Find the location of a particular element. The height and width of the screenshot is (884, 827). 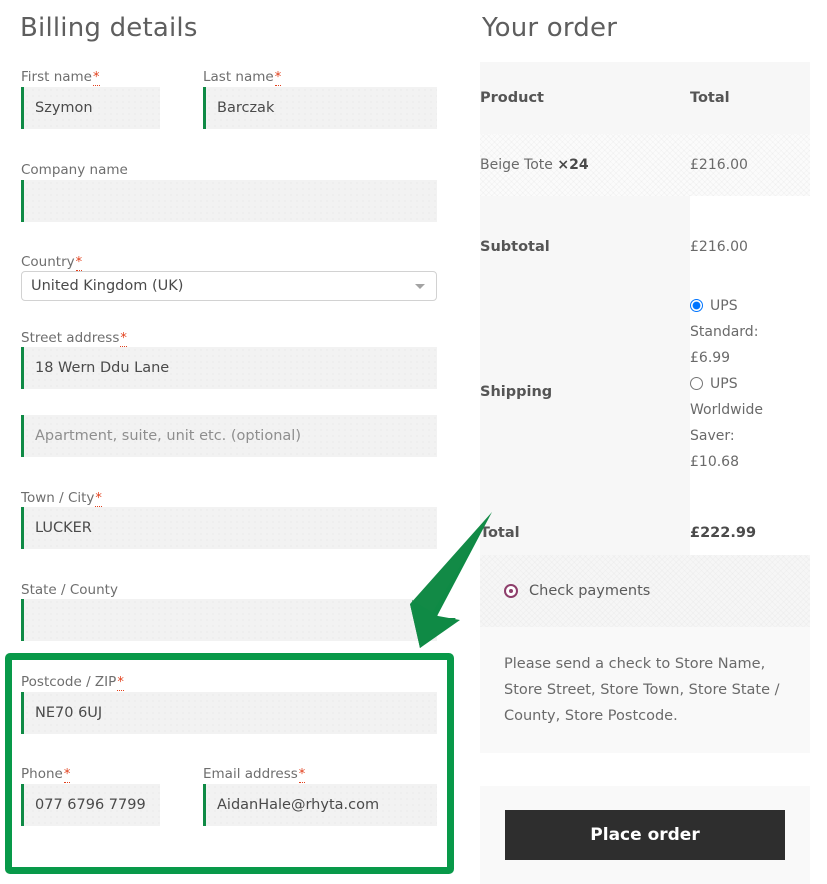

company-name-label-row: Company name is located at coordinates (74, 168).